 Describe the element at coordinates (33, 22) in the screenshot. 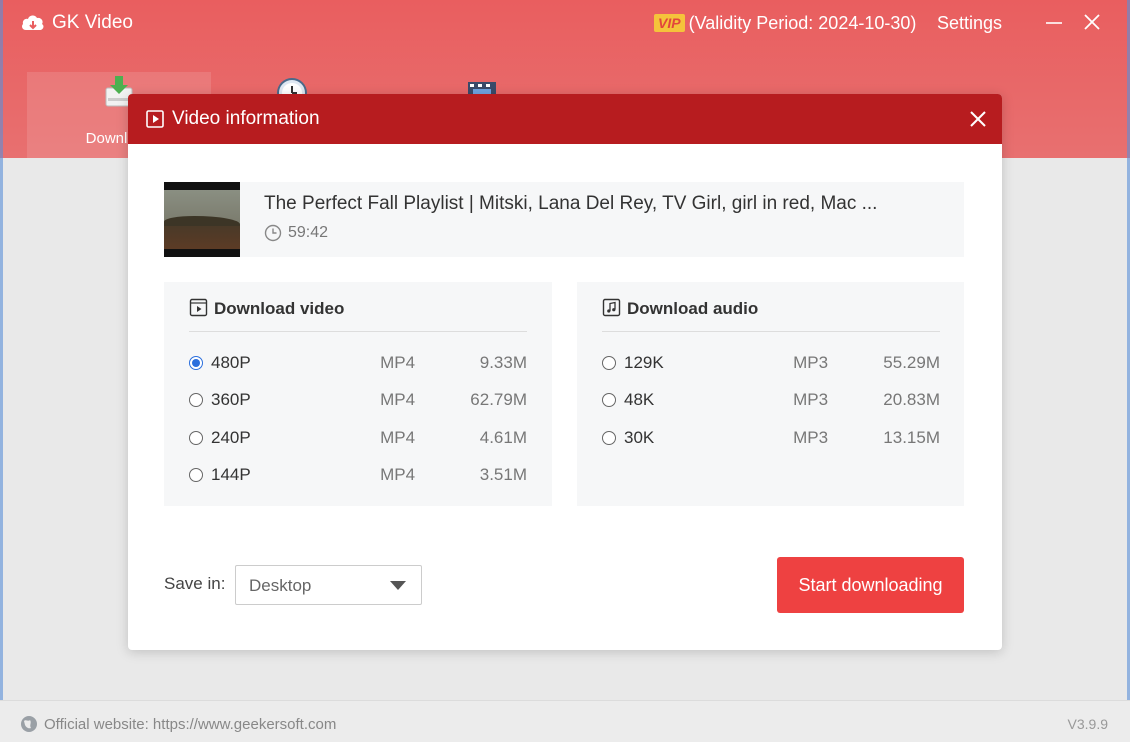

I see `cloud-download-icon` at that location.